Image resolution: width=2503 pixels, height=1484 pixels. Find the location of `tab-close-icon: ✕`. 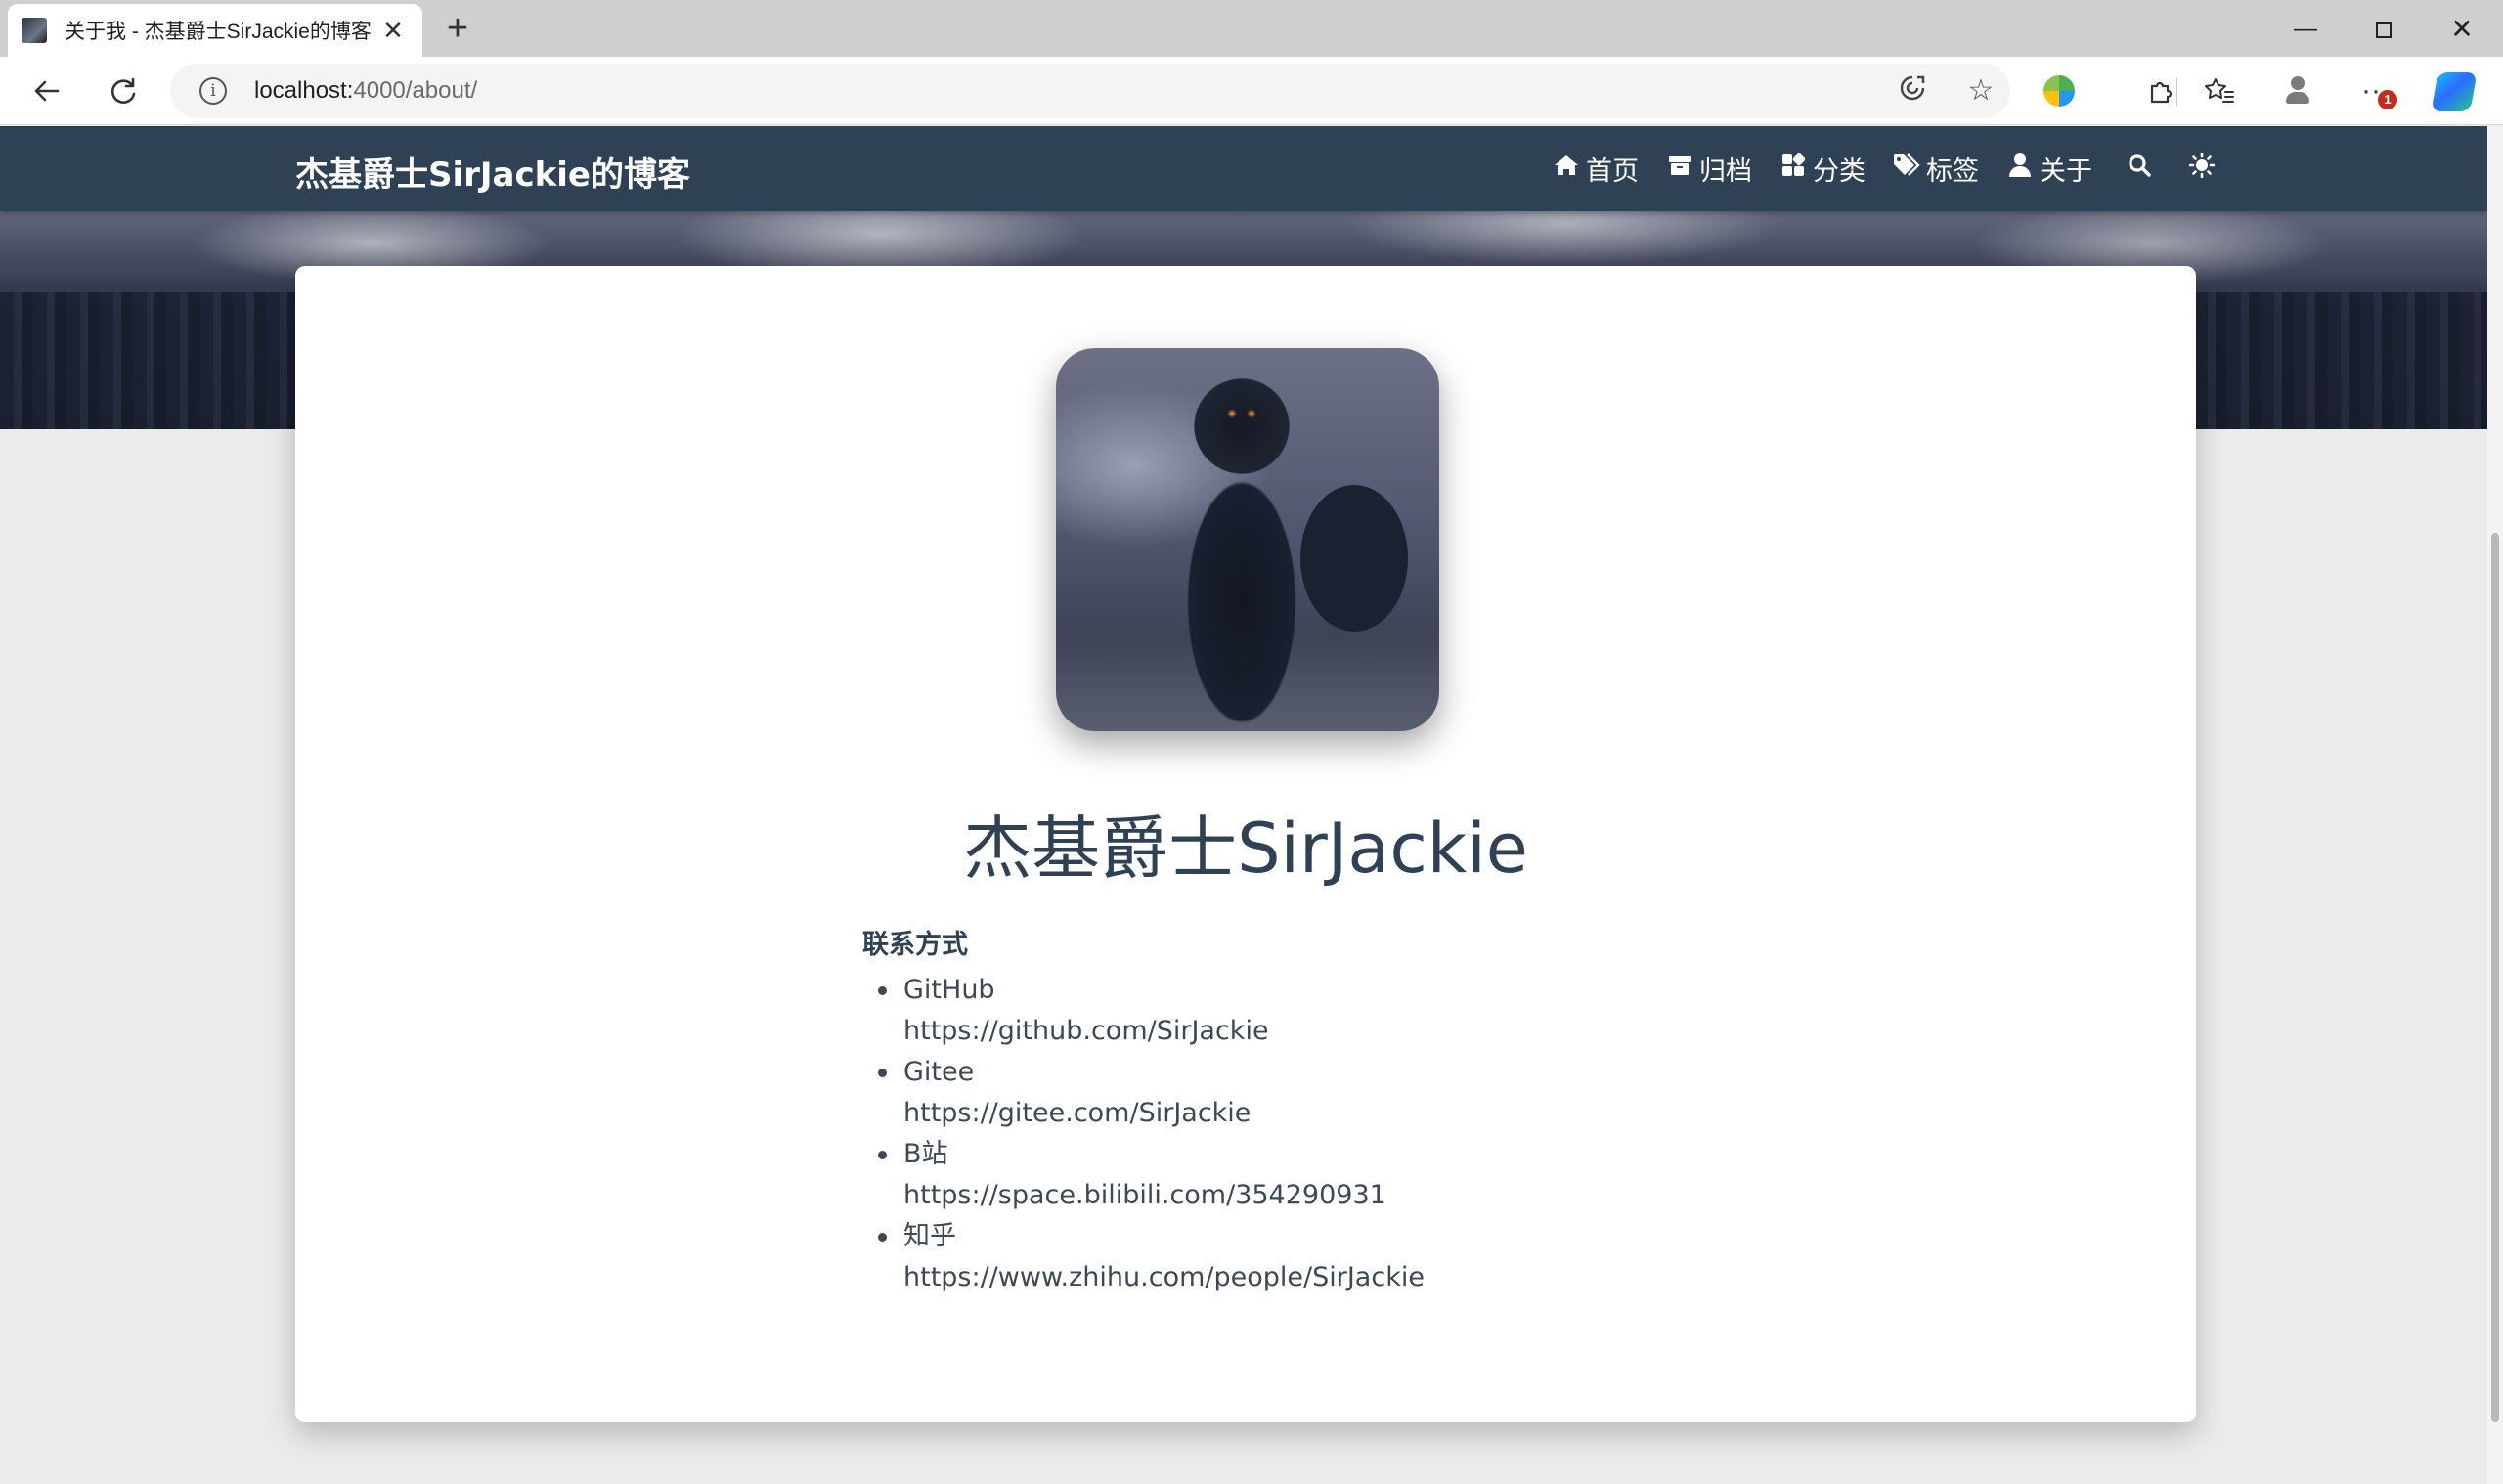

tab-close-icon: ✕ is located at coordinates (393, 31).